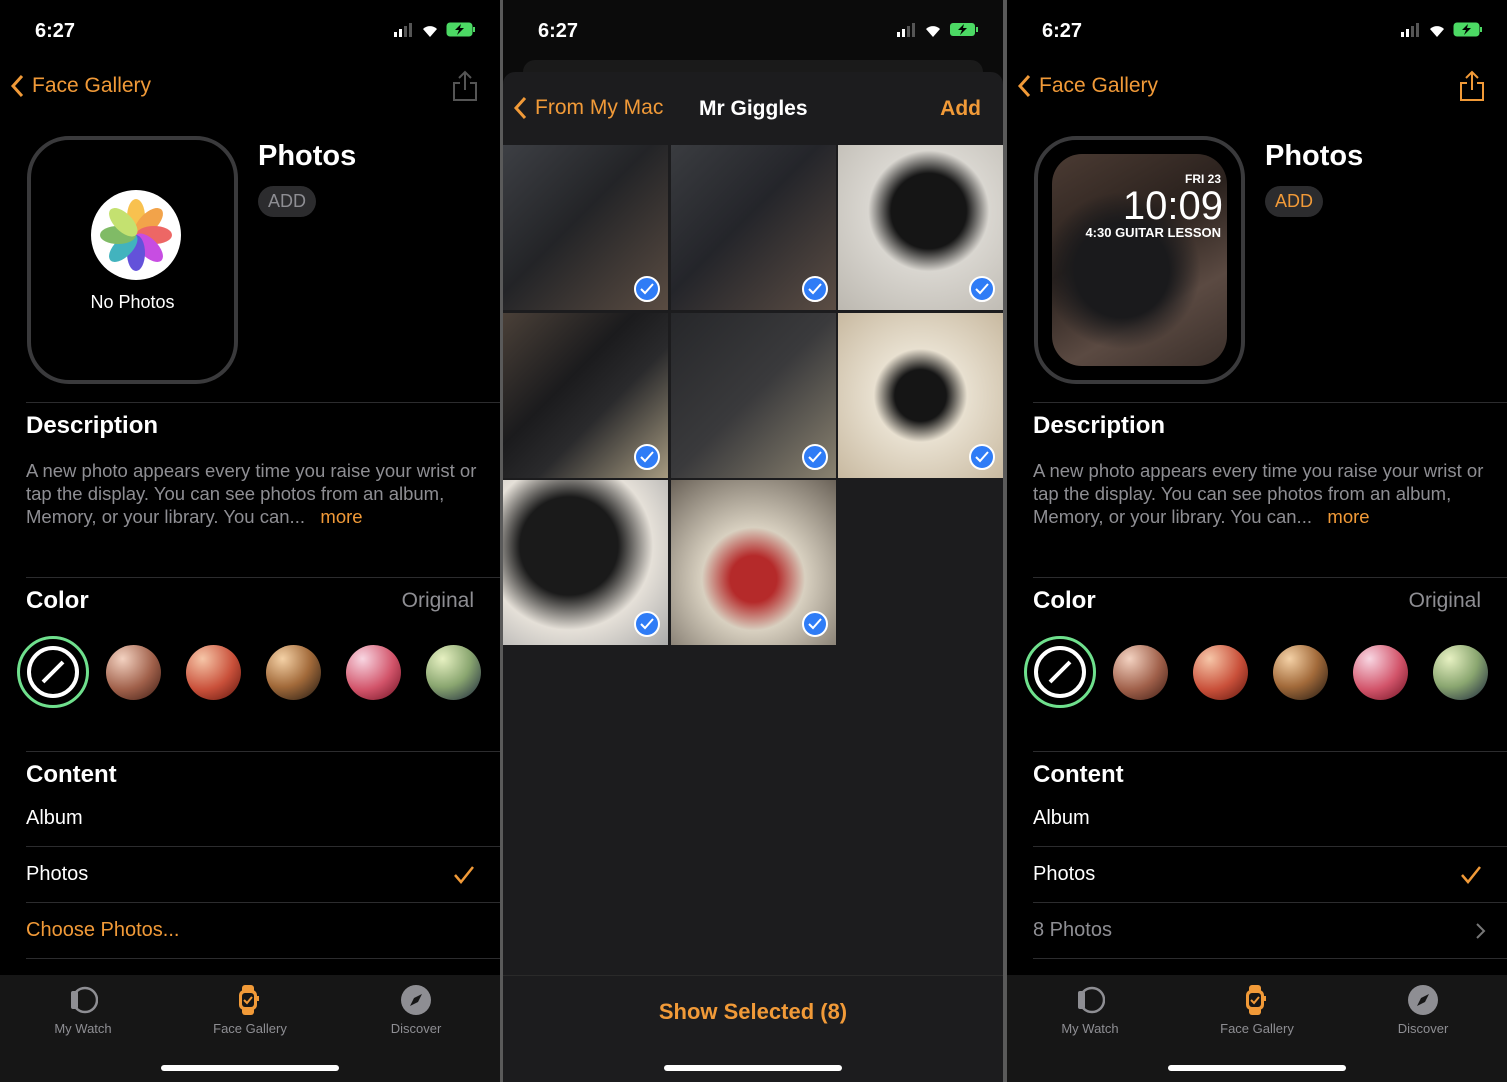 This screenshot has height=1082, width=1507. Describe the element at coordinates (588, 108) in the screenshot. I see `from-my-mac-back-button: From My Mac` at that location.